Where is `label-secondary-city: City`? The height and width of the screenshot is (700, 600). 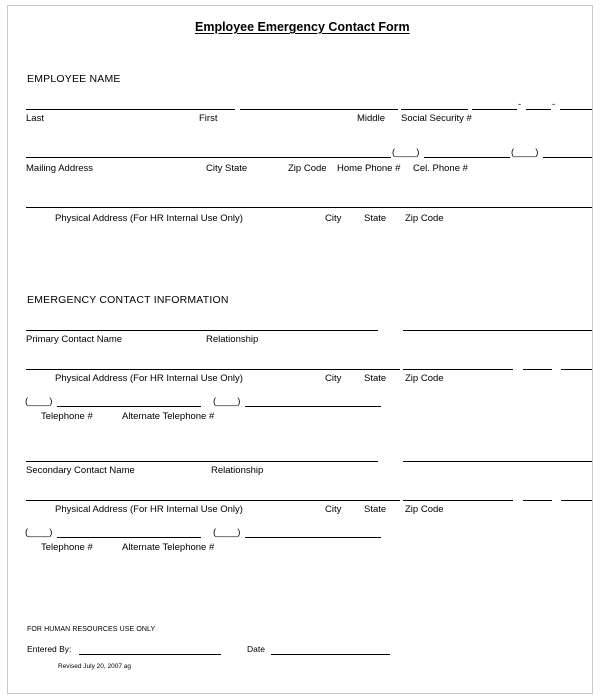
label-secondary-city: City is located at coordinates (333, 509).